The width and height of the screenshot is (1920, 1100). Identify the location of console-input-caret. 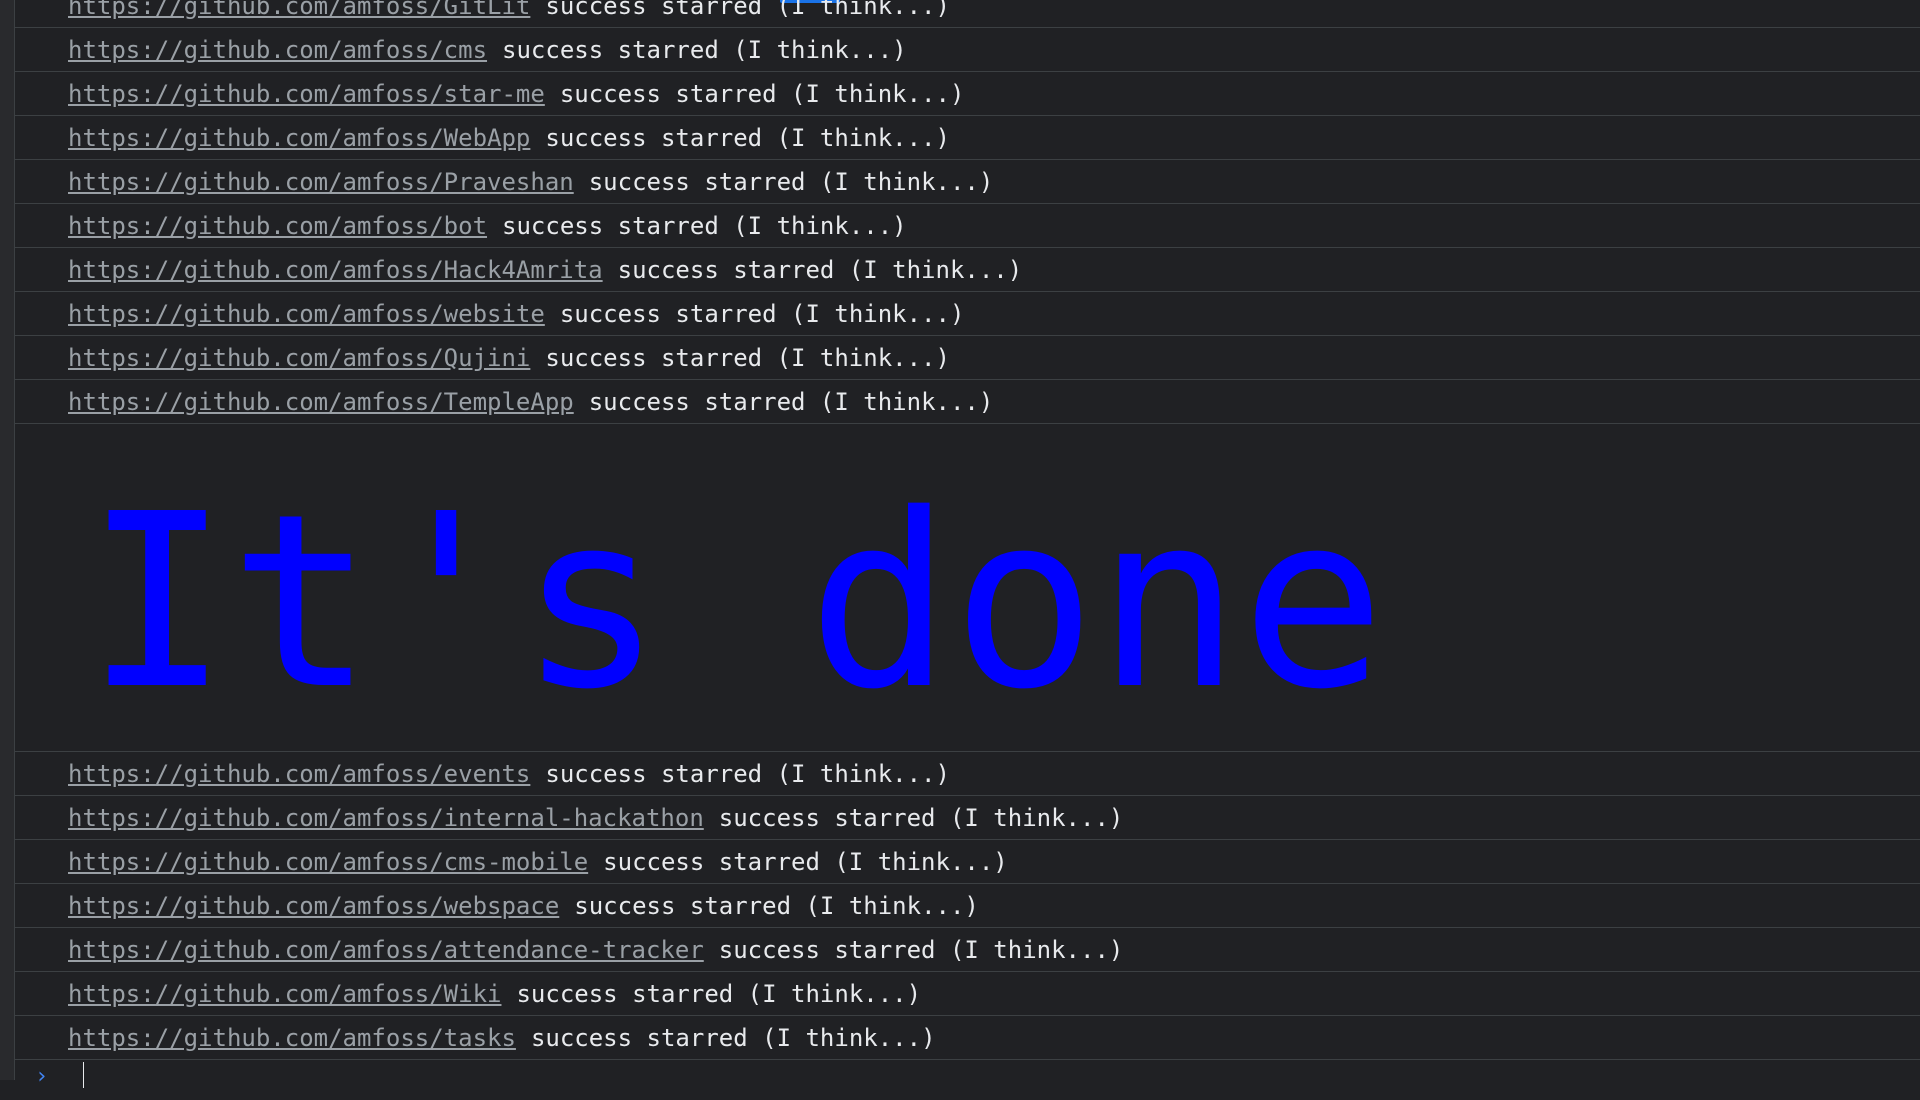
(83, 1075).